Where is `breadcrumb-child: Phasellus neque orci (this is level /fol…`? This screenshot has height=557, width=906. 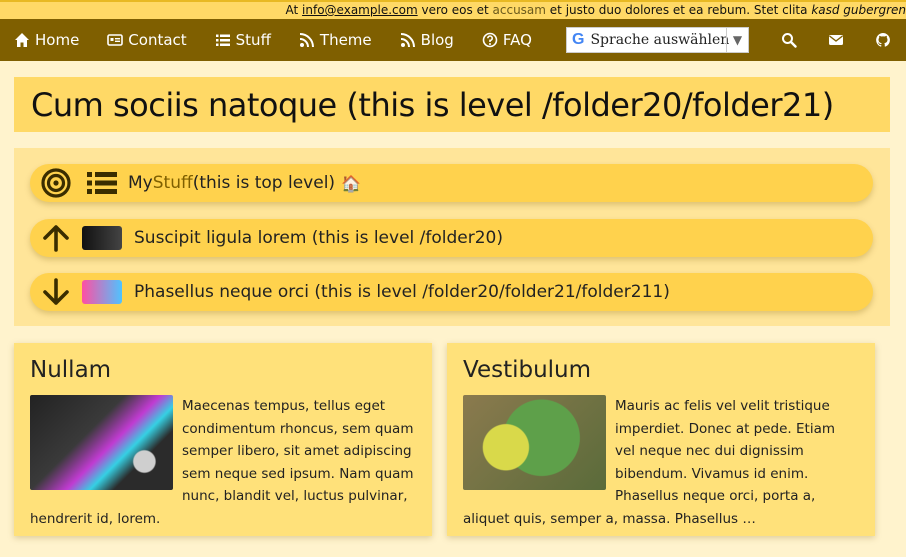 breadcrumb-child: Phasellus neque orci (this is level /fol… is located at coordinates (451, 292).